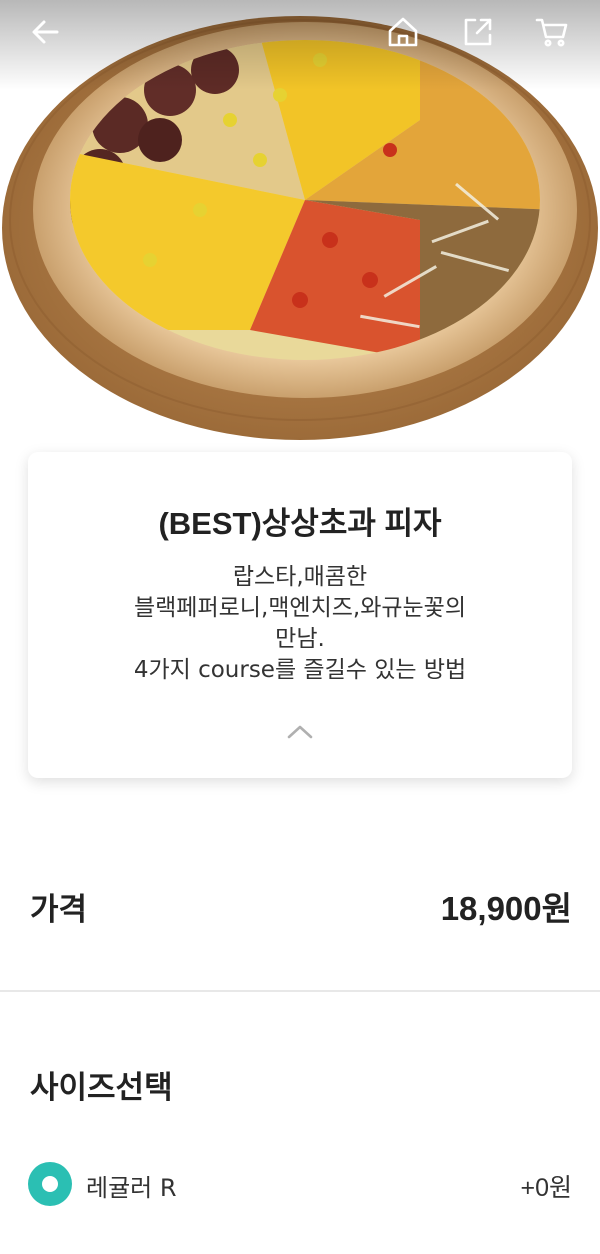  I want to click on radio-button-selected, so click(50, 1184).